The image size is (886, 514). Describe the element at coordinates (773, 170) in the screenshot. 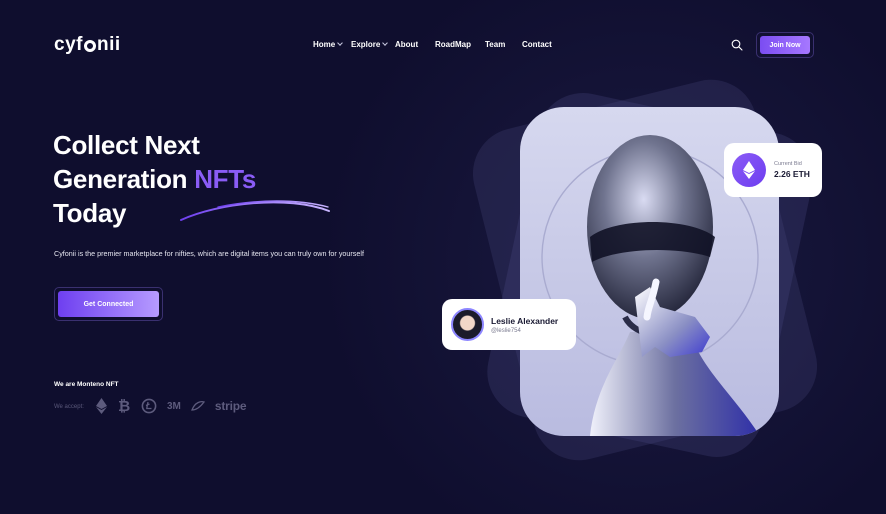

I see `current-bid-card: Current Bid 2.26 ETH` at that location.